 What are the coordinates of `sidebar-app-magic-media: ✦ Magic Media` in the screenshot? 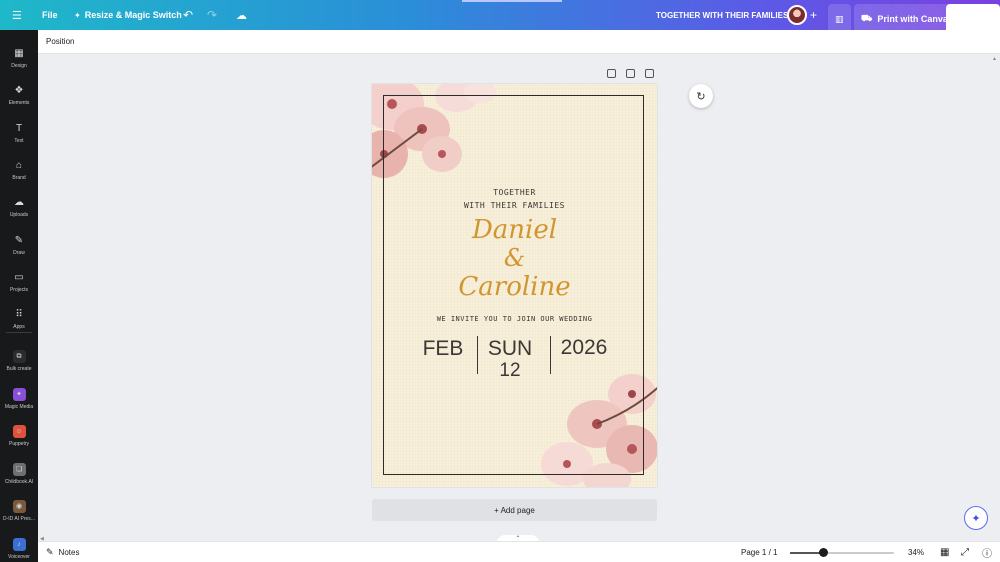 It's located at (19, 399).